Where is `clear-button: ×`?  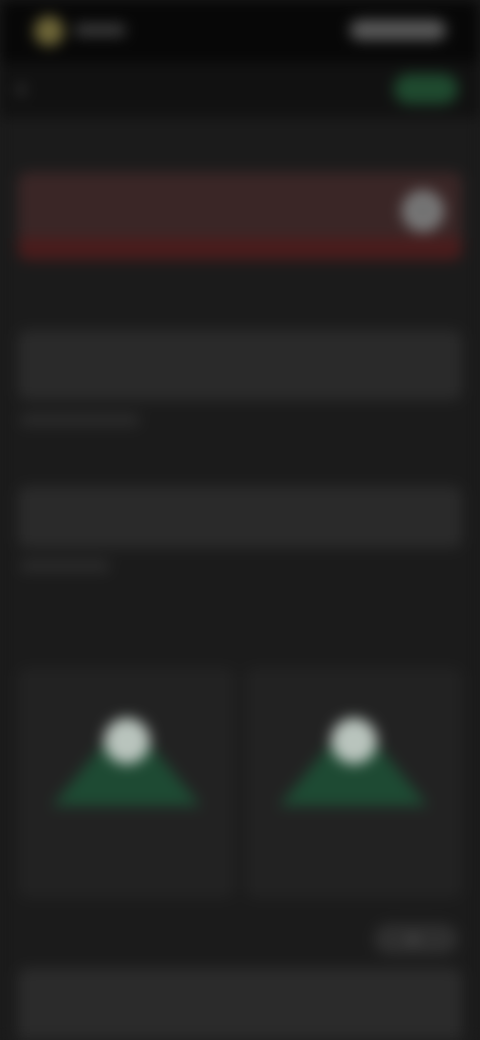
clear-button: × is located at coordinates (423, 211).